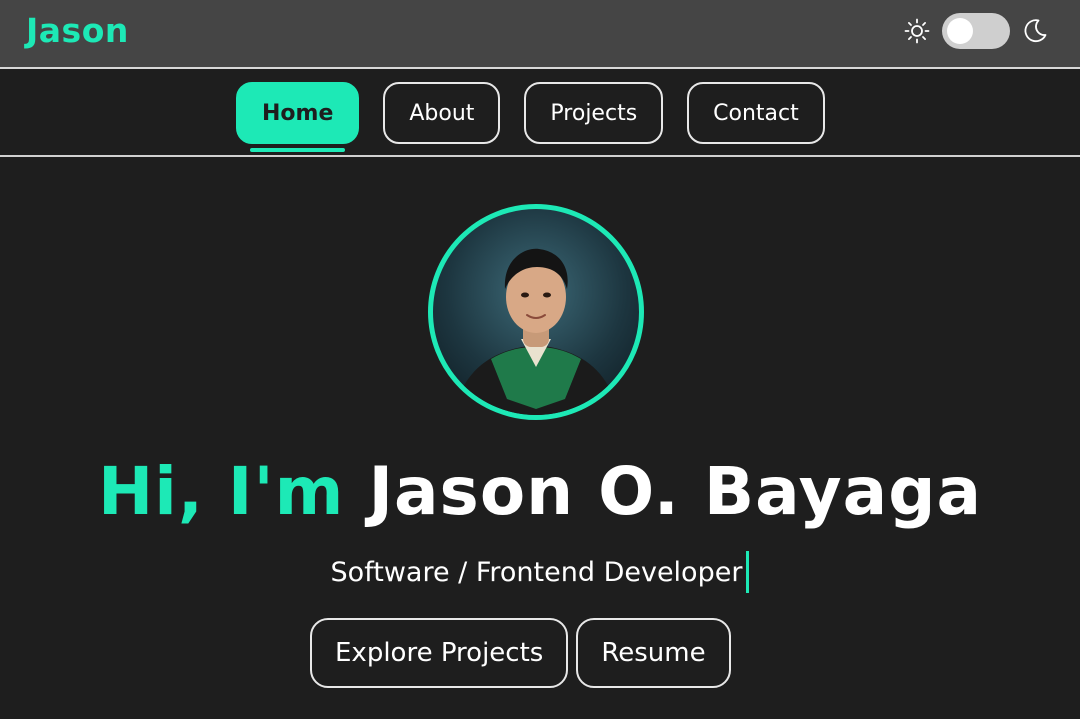 Image resolution: width=1080 pixels, height=719 pixels. I want to click on hero-name: Jason O. Bayaga, so click(675, 491).